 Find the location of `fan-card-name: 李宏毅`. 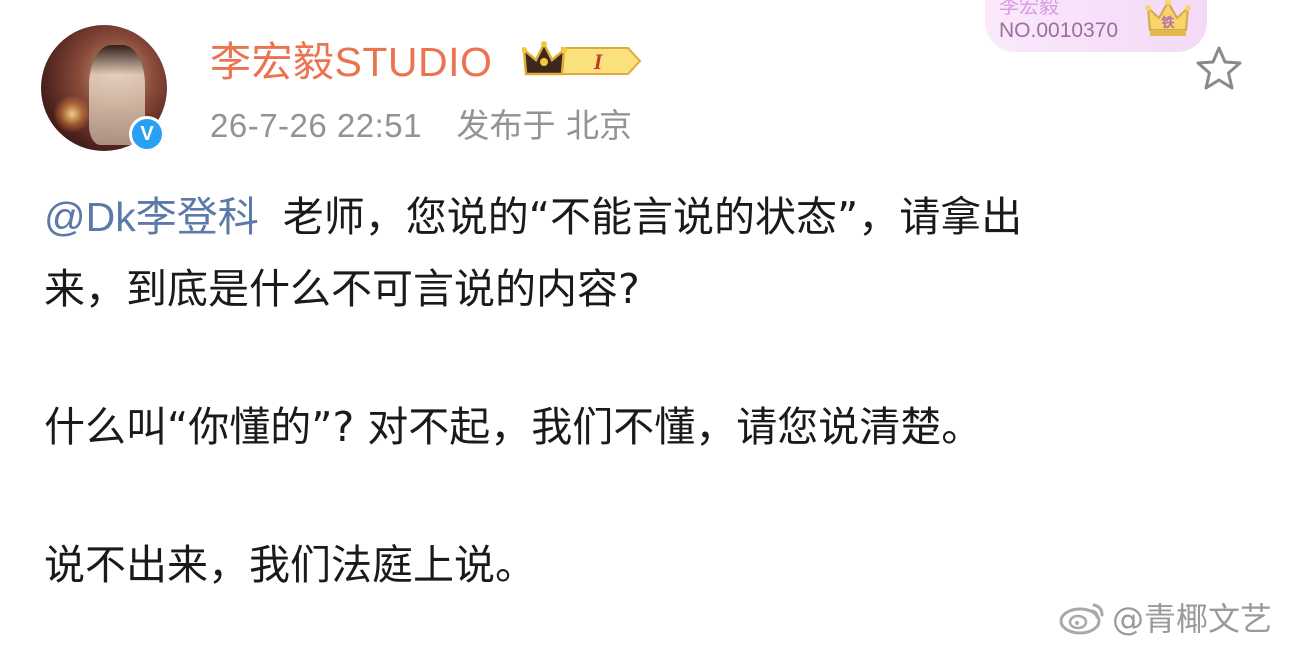

fan-card-name: 李宏毅 is located at coordinates (1029, 9).